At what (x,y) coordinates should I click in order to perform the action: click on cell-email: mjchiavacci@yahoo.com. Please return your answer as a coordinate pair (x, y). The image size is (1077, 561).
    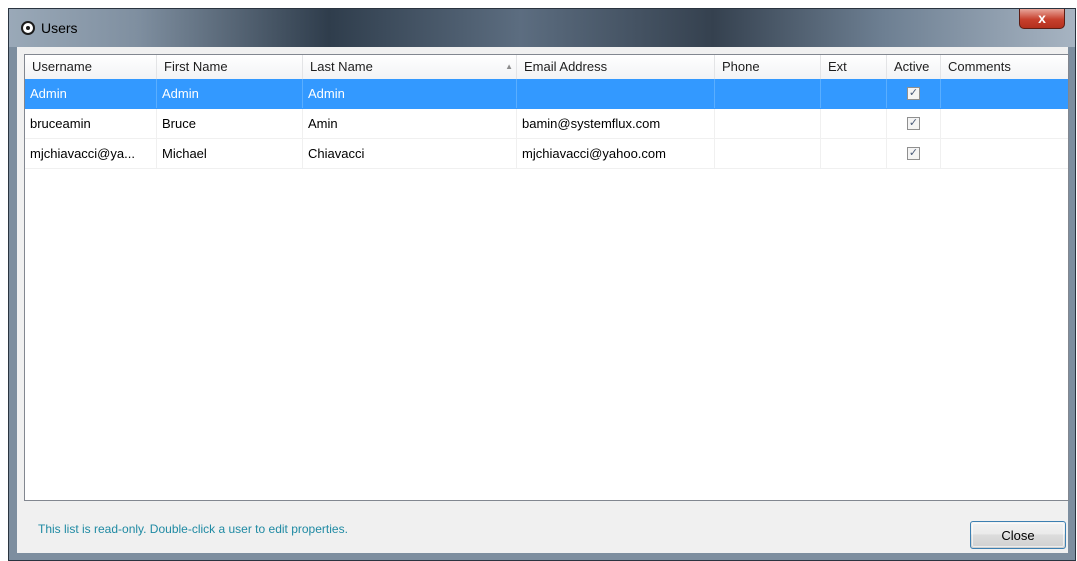
    Looking at the image, I should click on (616, 153).